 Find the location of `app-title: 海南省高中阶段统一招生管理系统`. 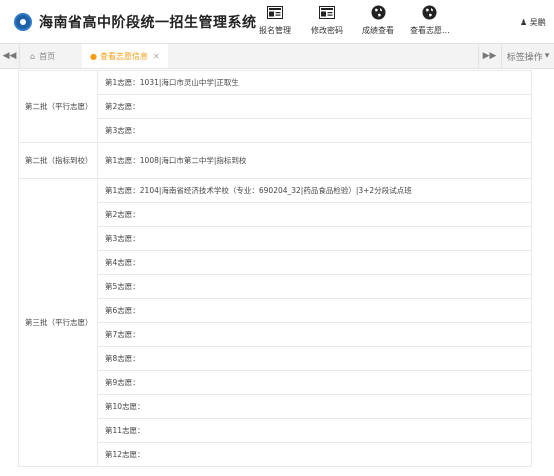

app-title: 海南省高中阶段统一招生管理系统 is located at coordinates (148, 23).